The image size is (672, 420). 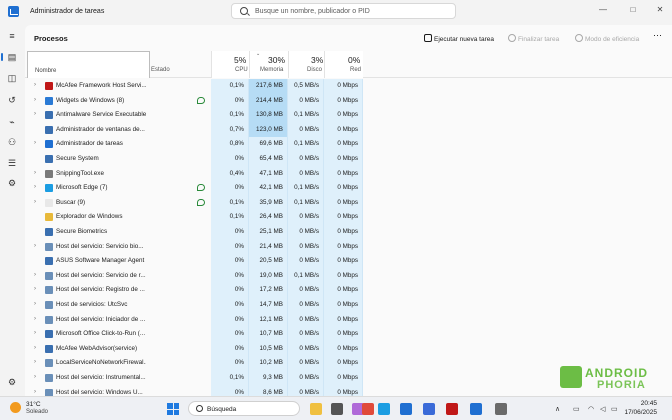 I want to click on search-icon, so click(x=199, y=408).